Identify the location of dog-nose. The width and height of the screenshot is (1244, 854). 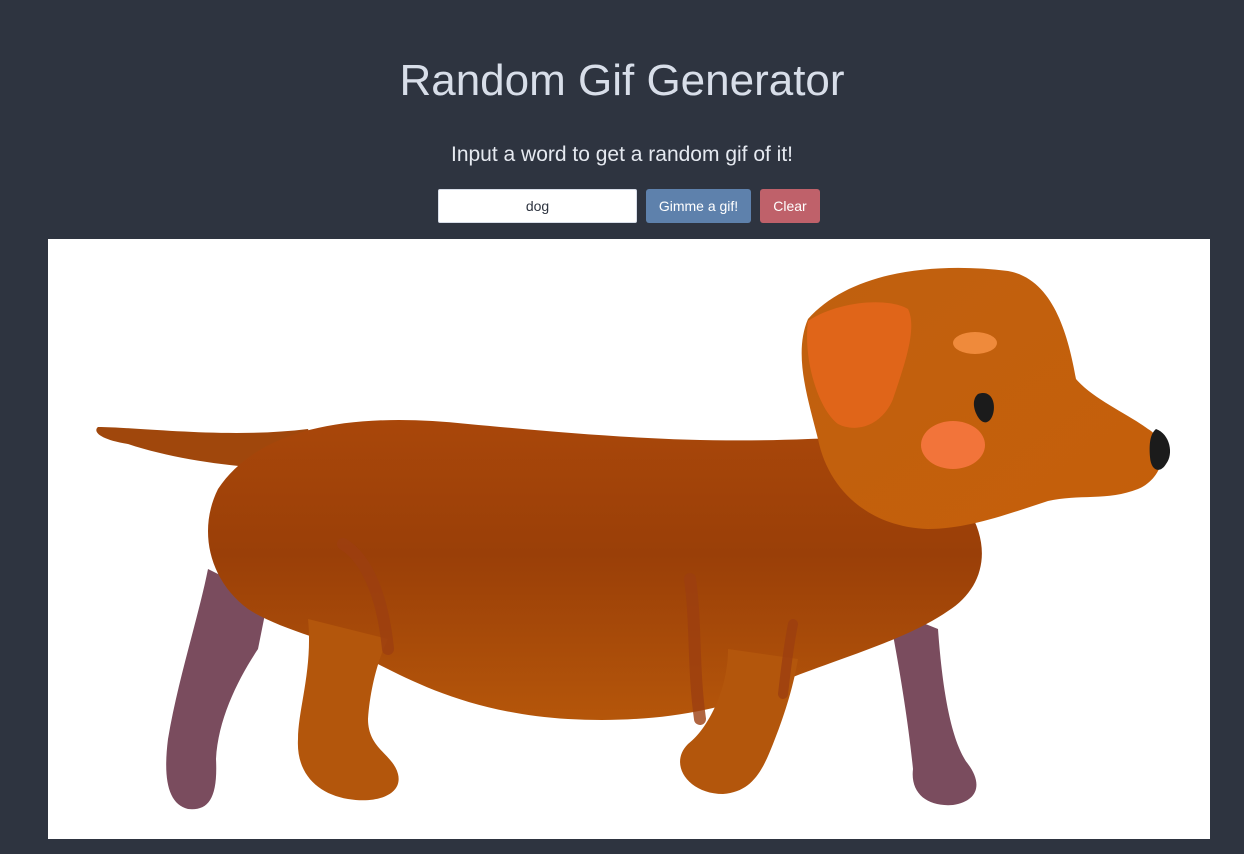
(1160, 449).